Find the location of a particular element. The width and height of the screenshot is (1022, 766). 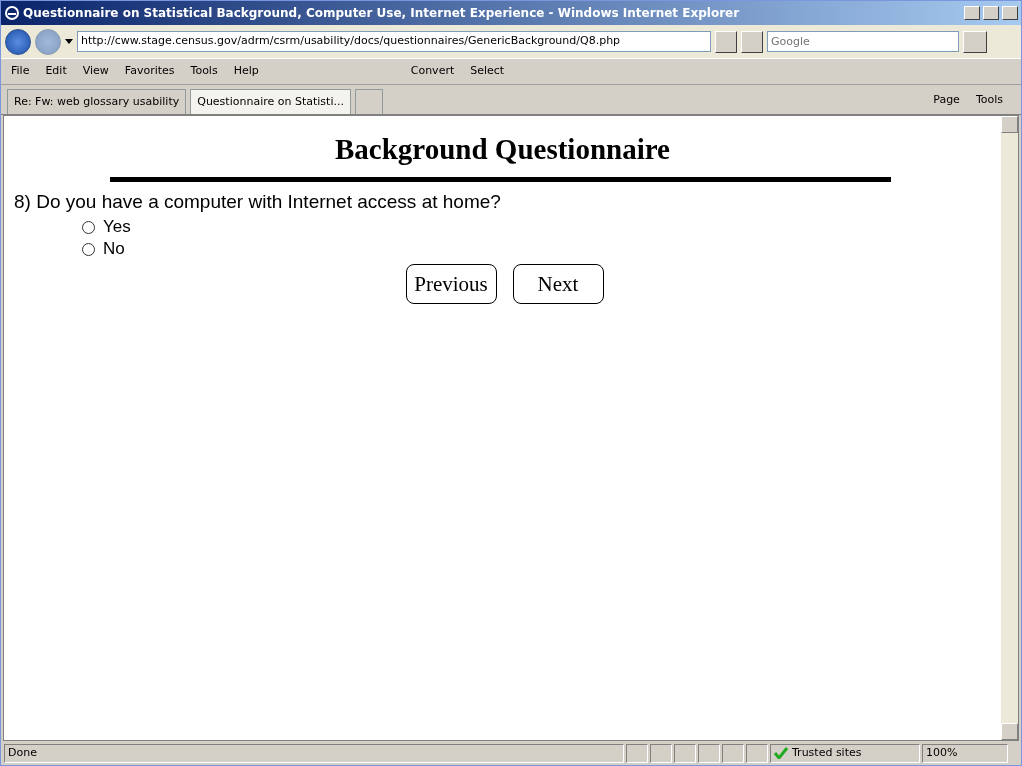

tab: Re: Fw: web glossary usability is located at coordinates (97, 101).